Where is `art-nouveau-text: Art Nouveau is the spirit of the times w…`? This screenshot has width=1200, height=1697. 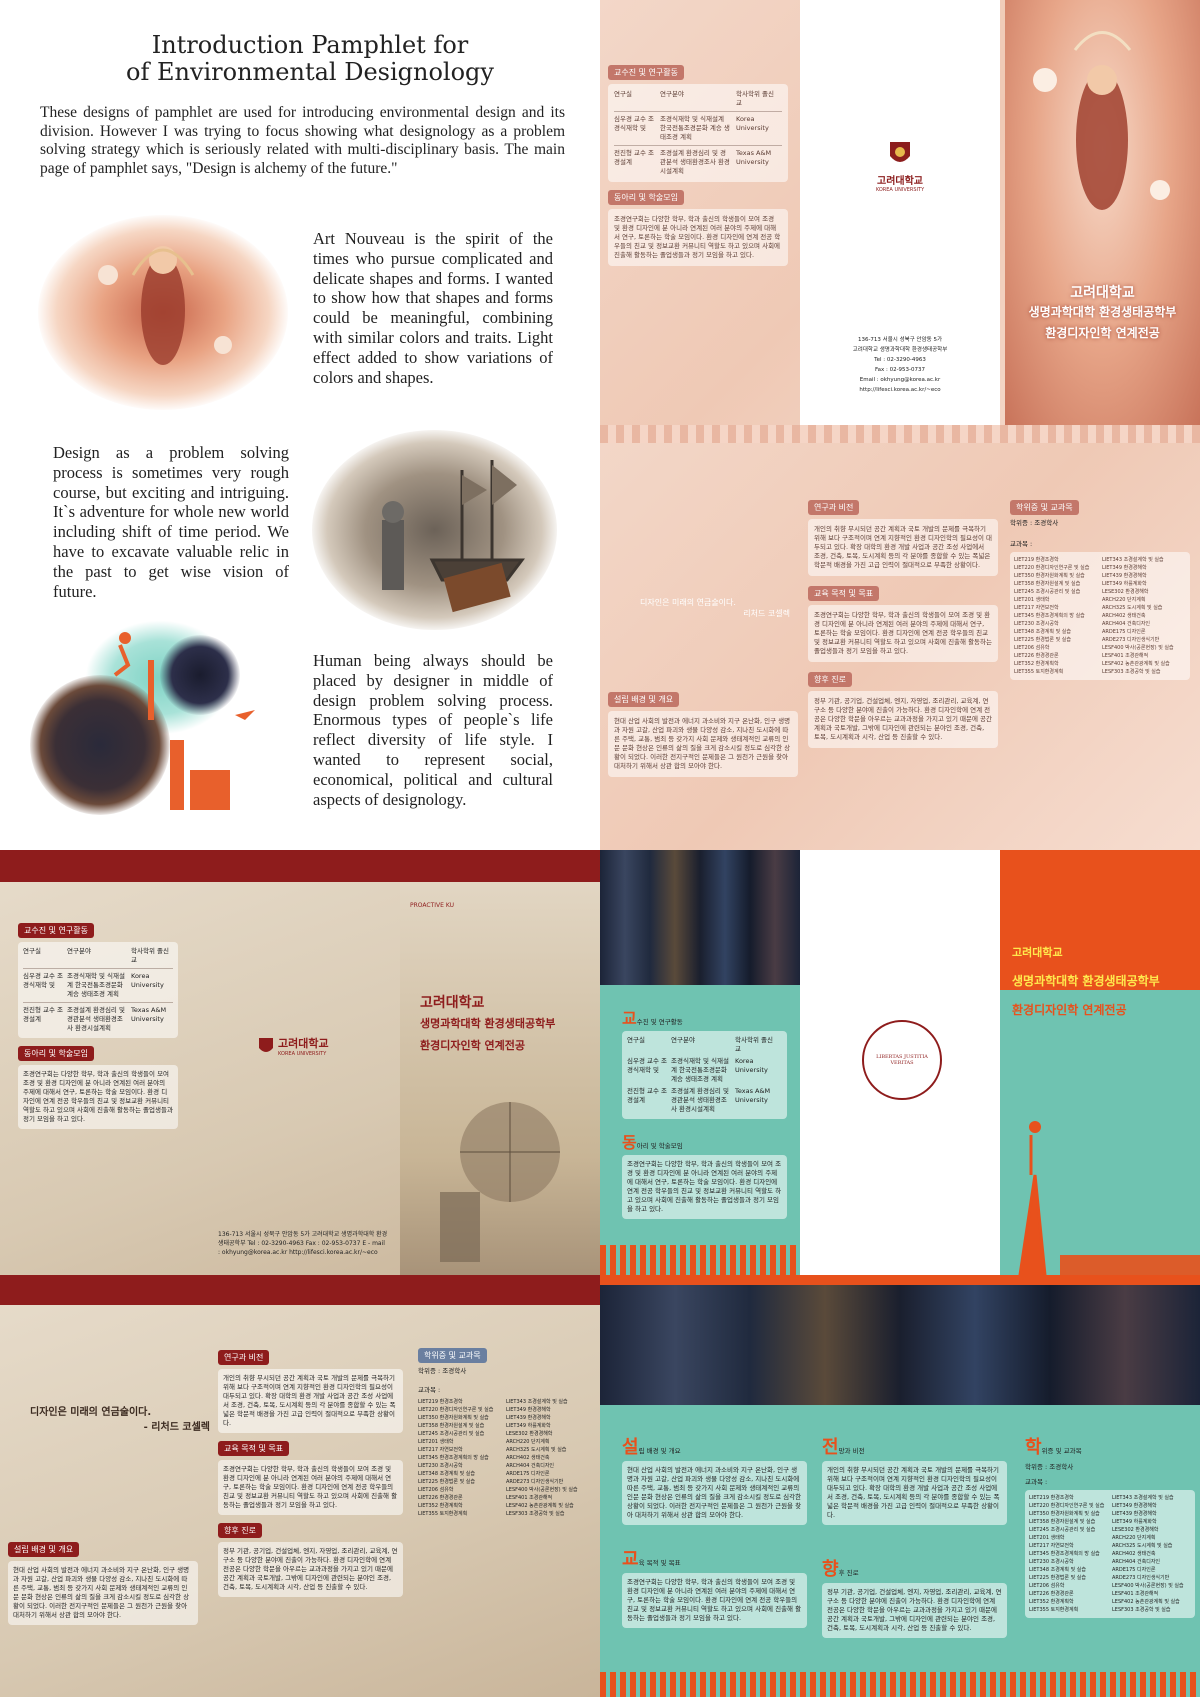 art-nouveau-text: Art Nouveau is the spirit of the times w… is located at coordinates (433, 308).